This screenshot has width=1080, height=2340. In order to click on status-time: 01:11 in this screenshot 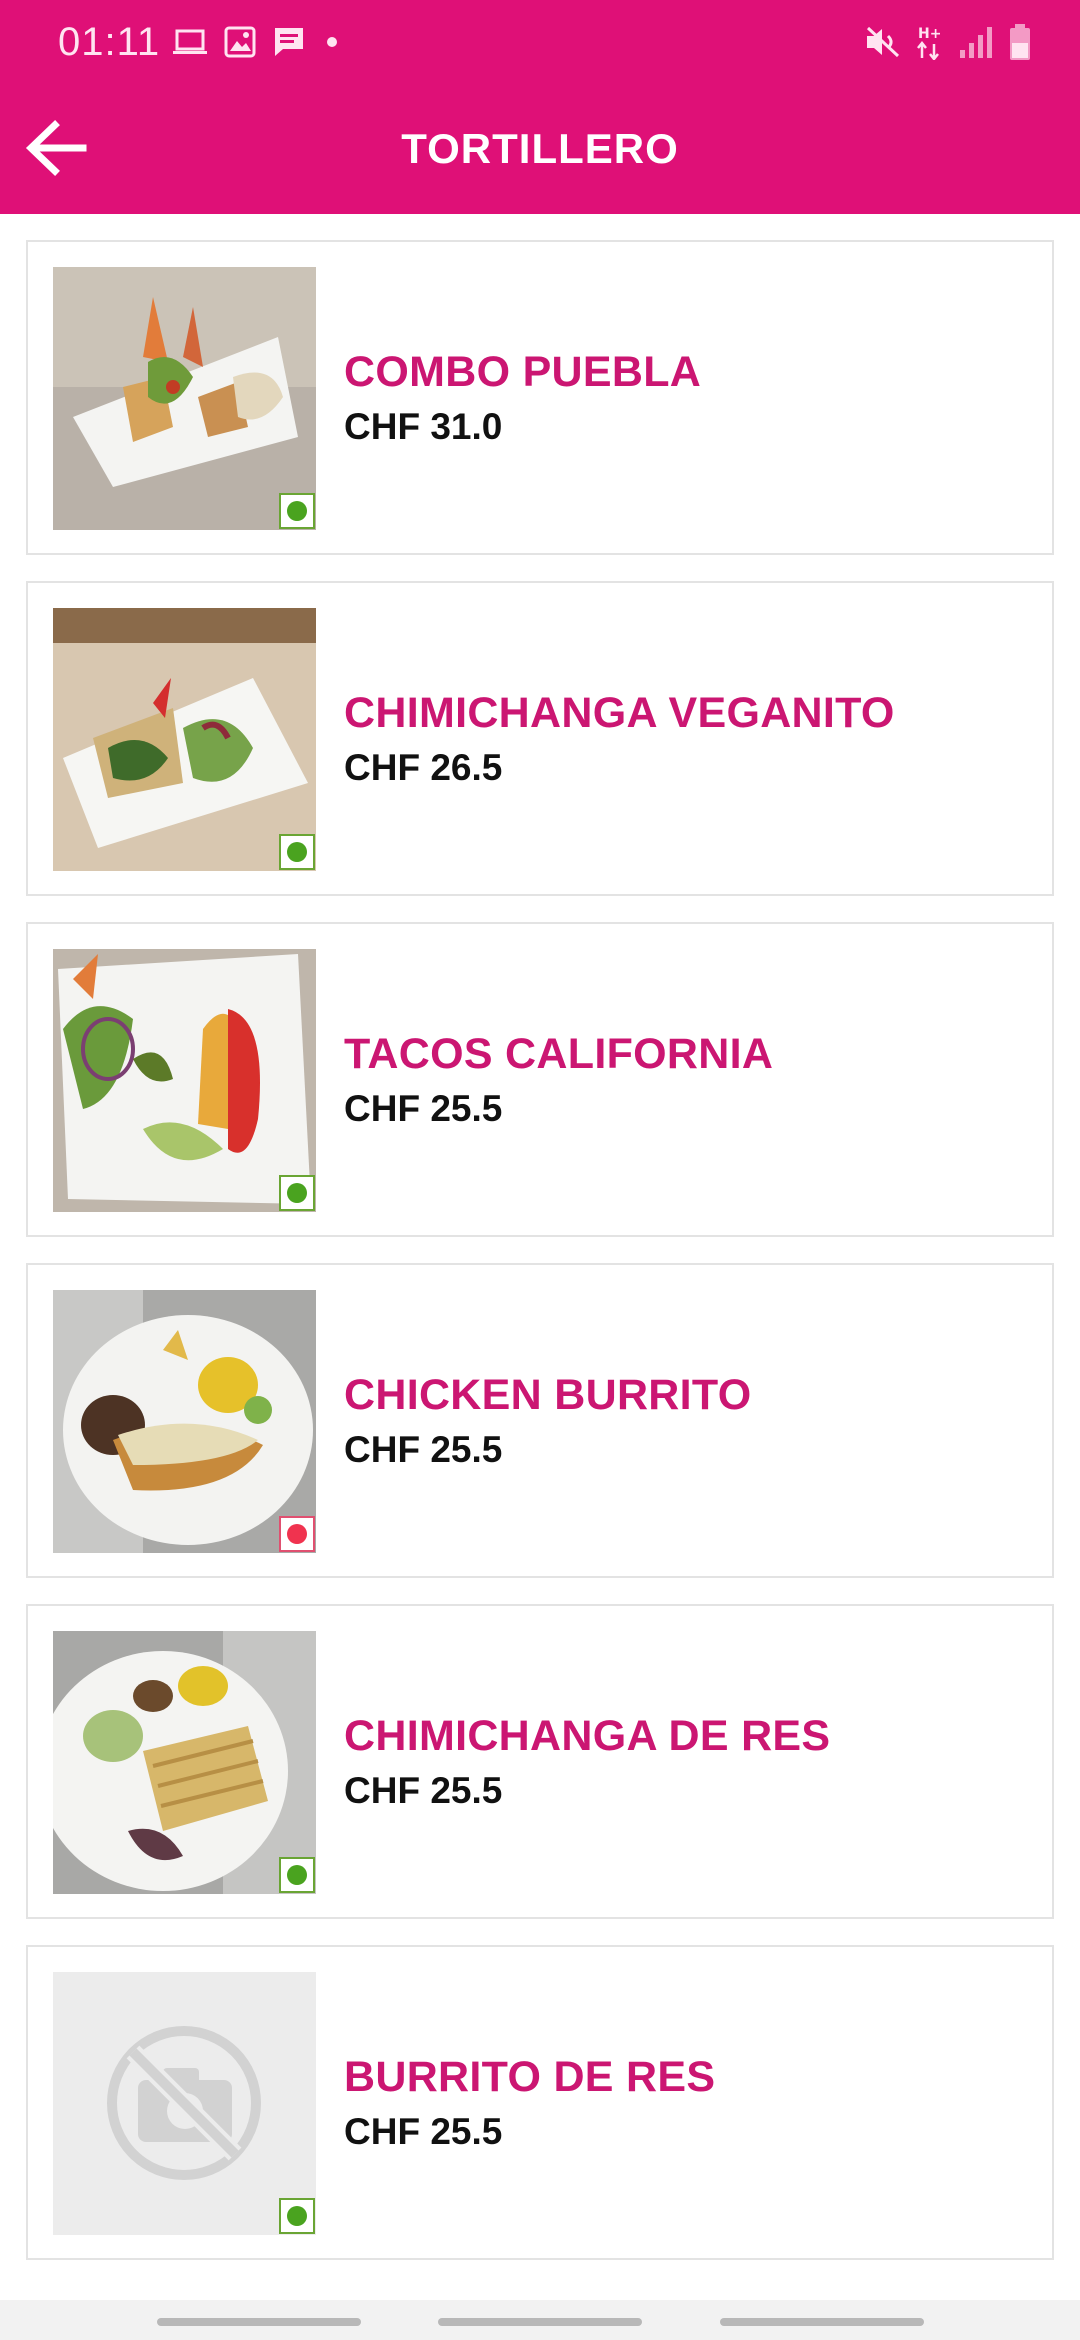, I will do `click(109, 42)`.